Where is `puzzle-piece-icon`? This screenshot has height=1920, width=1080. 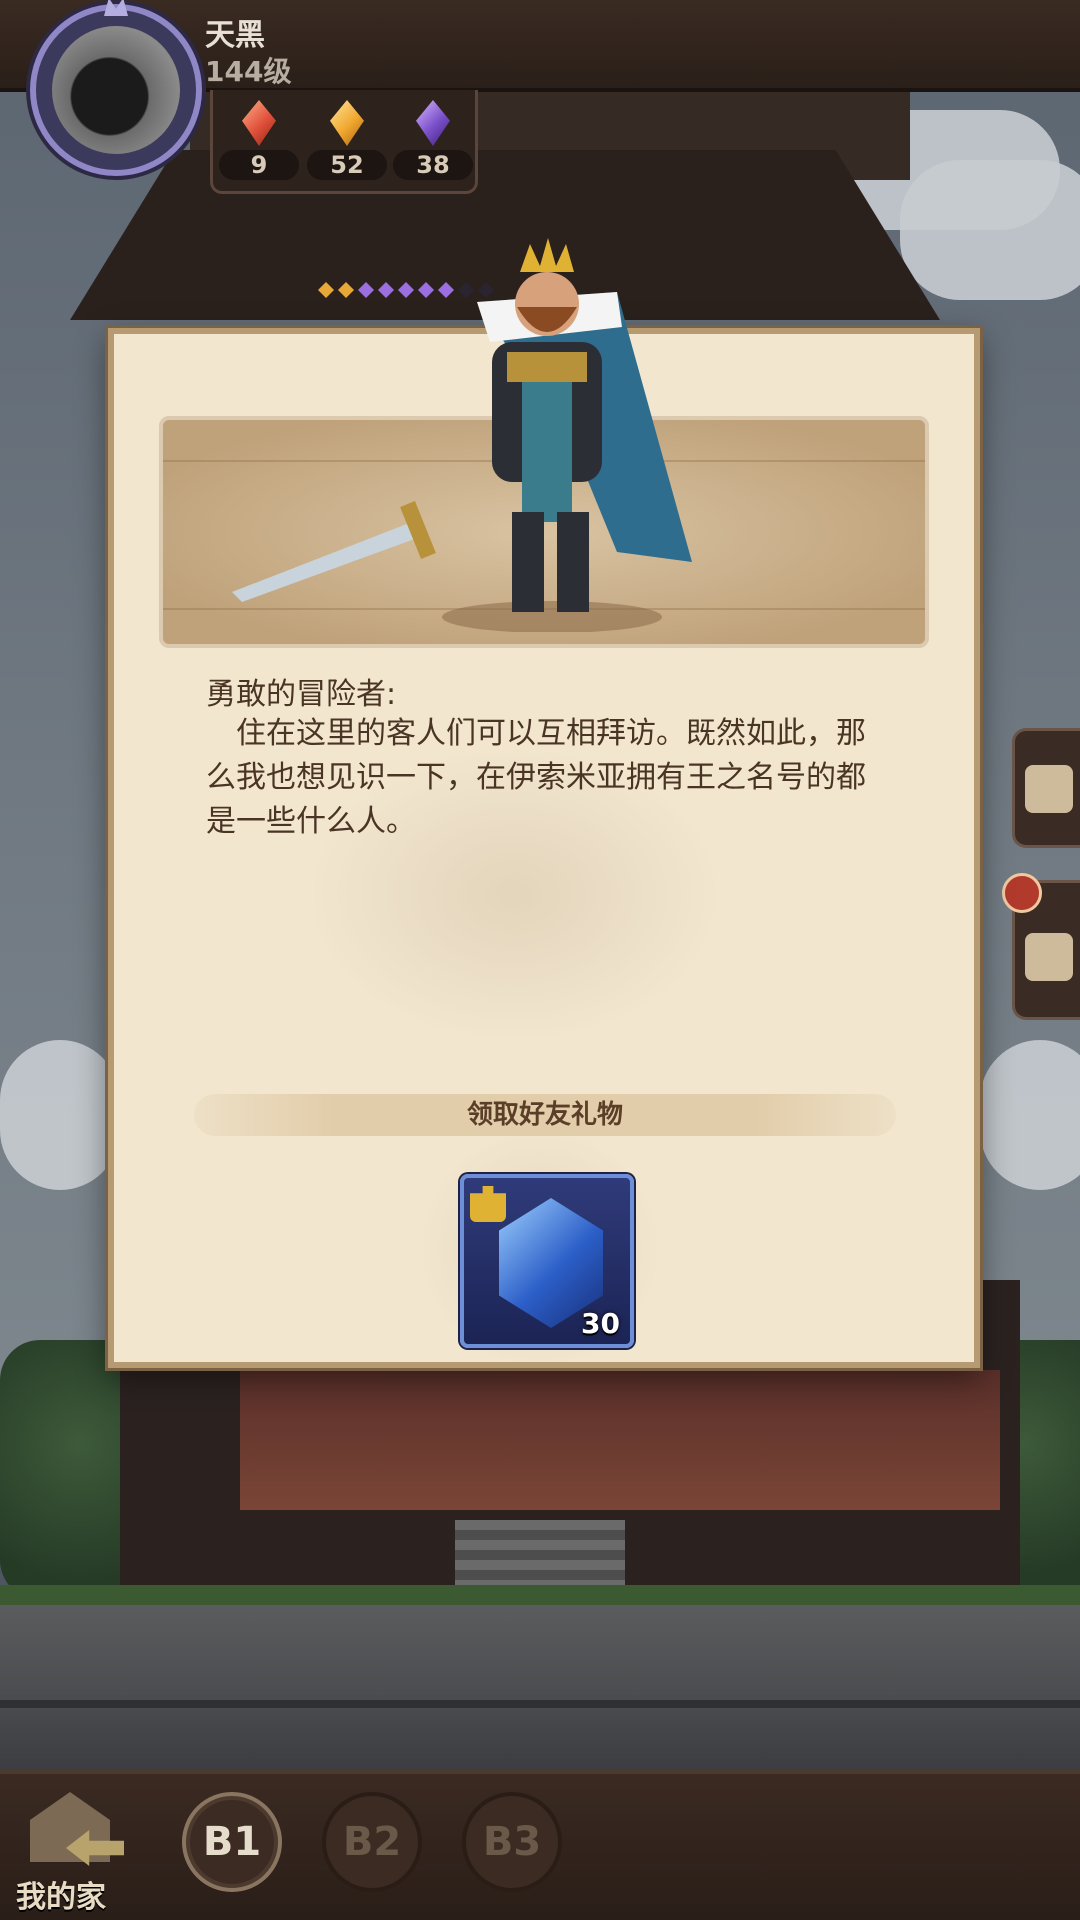 puzzle-piece-icon is located at coordinates (488, 1204).